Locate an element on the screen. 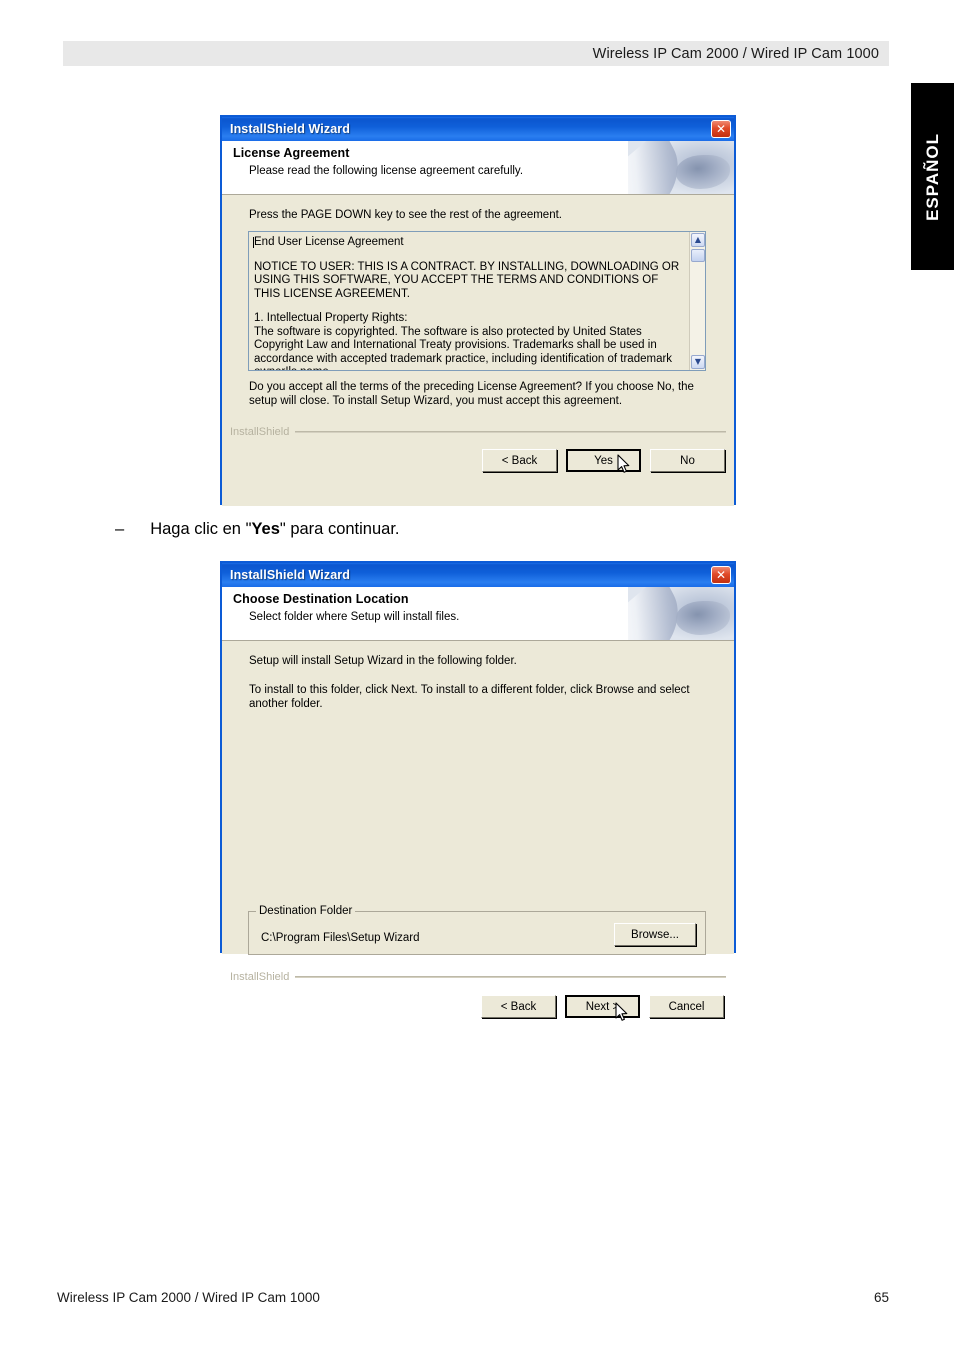 The image size is (954, 1351). step-emphasis: Yes is located at coordinates (265, 529).